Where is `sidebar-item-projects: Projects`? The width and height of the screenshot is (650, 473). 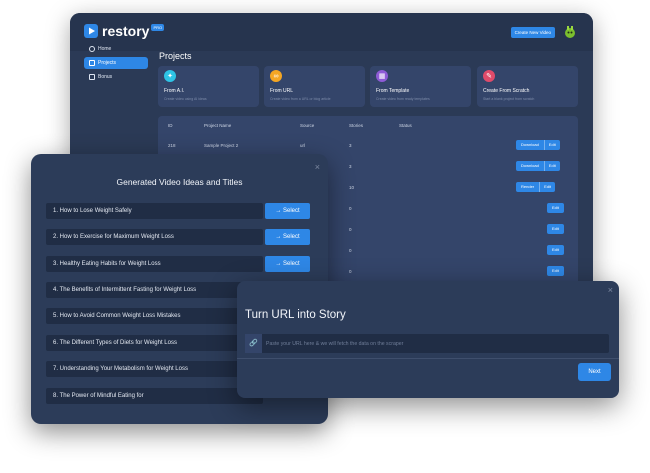
sidebar-item-projects: Projects is located at coordinates (116, 63).